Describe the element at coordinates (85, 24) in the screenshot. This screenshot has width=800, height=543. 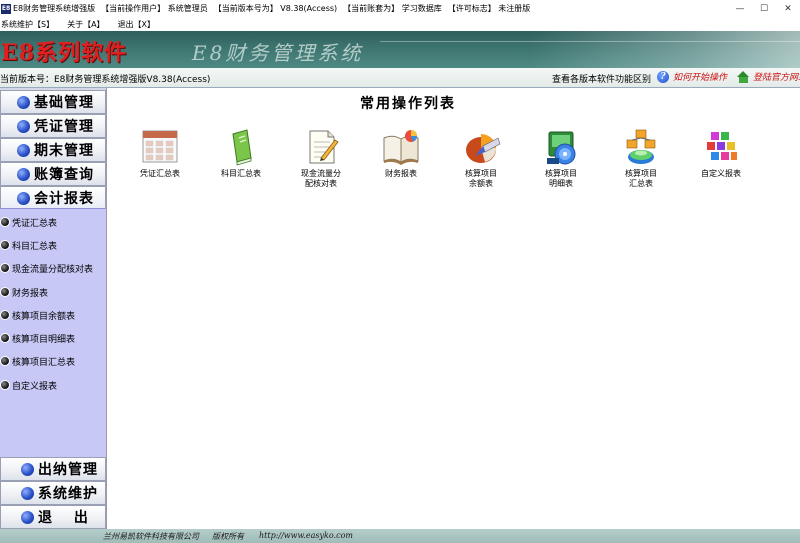
I see `menu-about: 关于【A】` at that location.